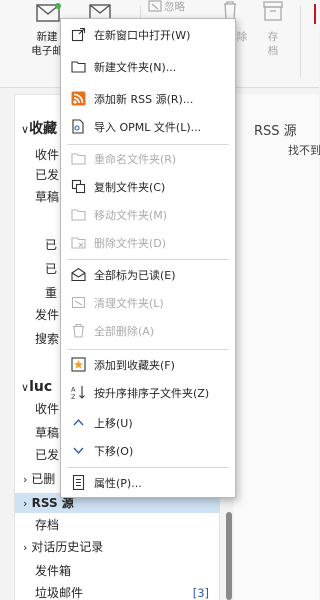 This screenshot has width=320, height=600. Describe the element at coordinates (131, 215) in the screenshot. I see `menu-label: 移动文件夹(M)` at that location.